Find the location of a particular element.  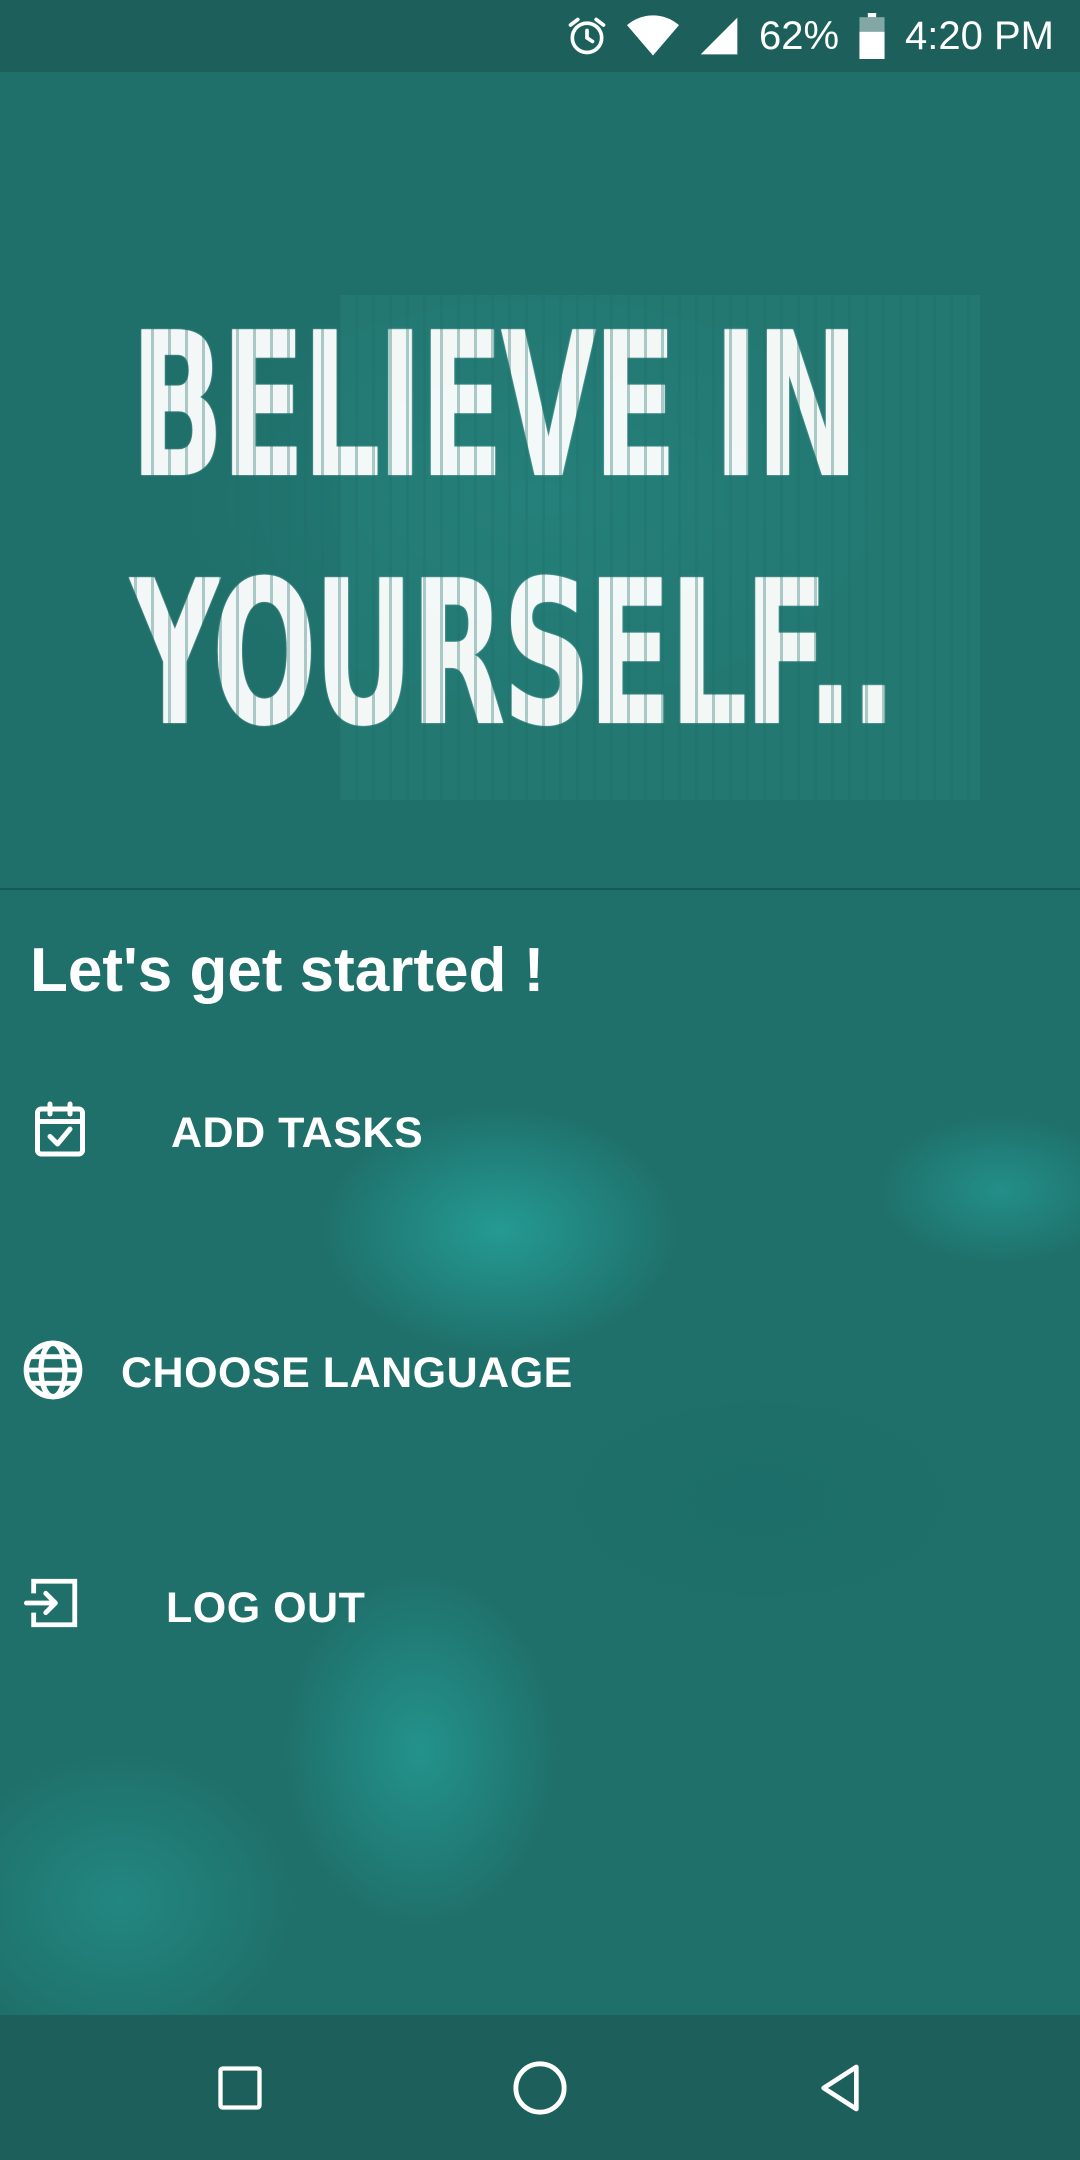

back-button is located at coordinates (840, 2087).